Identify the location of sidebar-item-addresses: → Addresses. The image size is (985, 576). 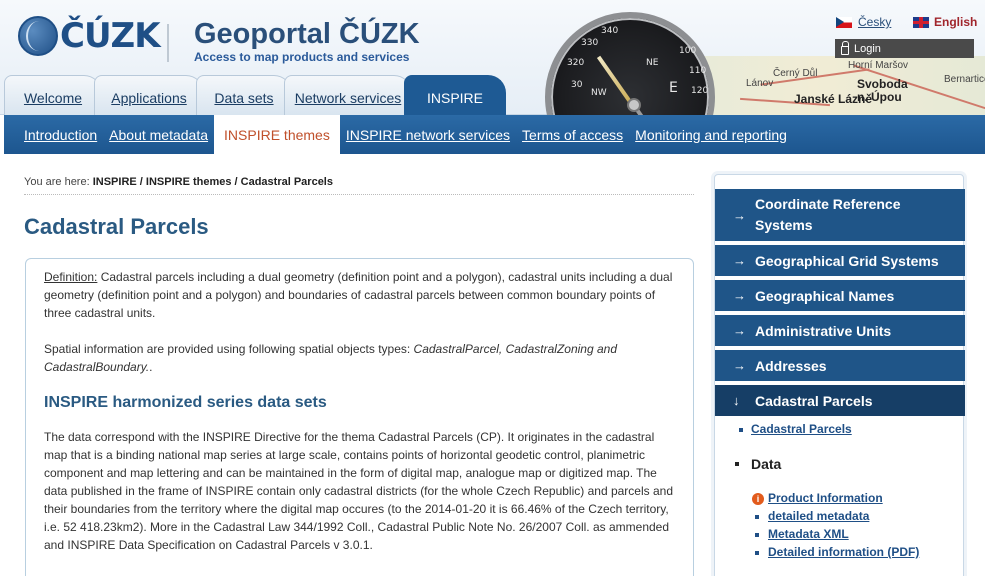
(840, 365).